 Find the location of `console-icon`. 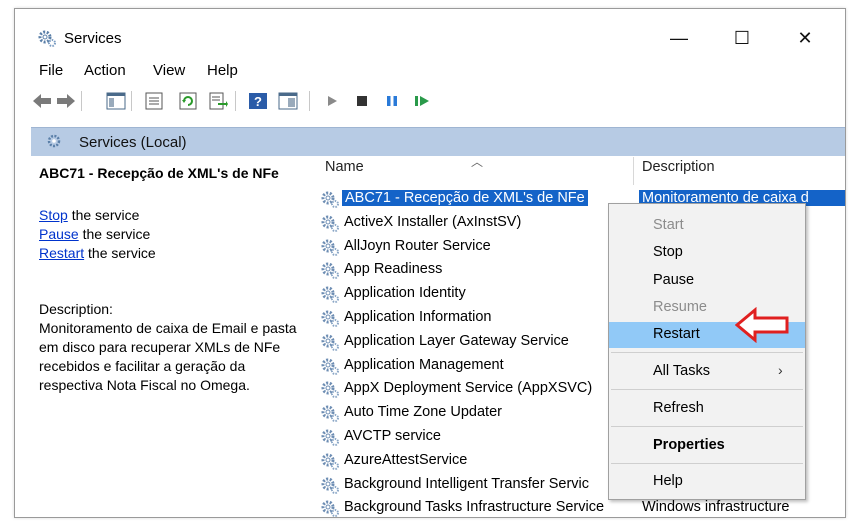

console-icon is located at coordinates (288, 101).